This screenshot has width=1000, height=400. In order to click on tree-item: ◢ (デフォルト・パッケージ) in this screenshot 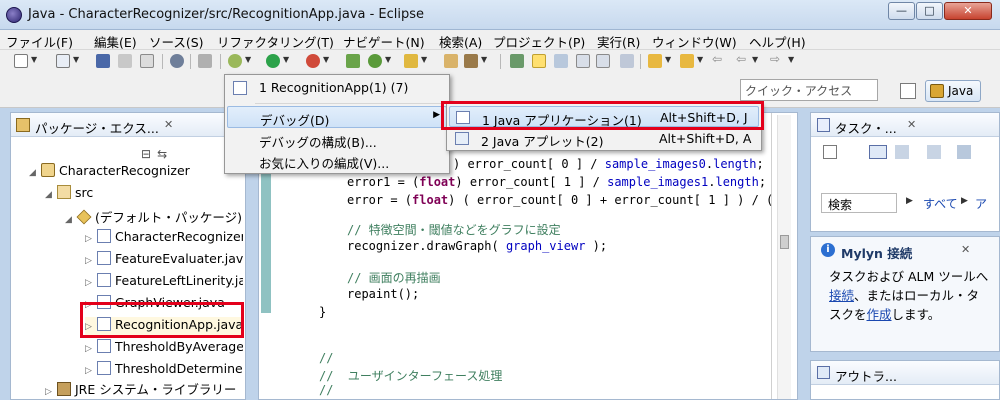, I will do `click(154, 217)`.